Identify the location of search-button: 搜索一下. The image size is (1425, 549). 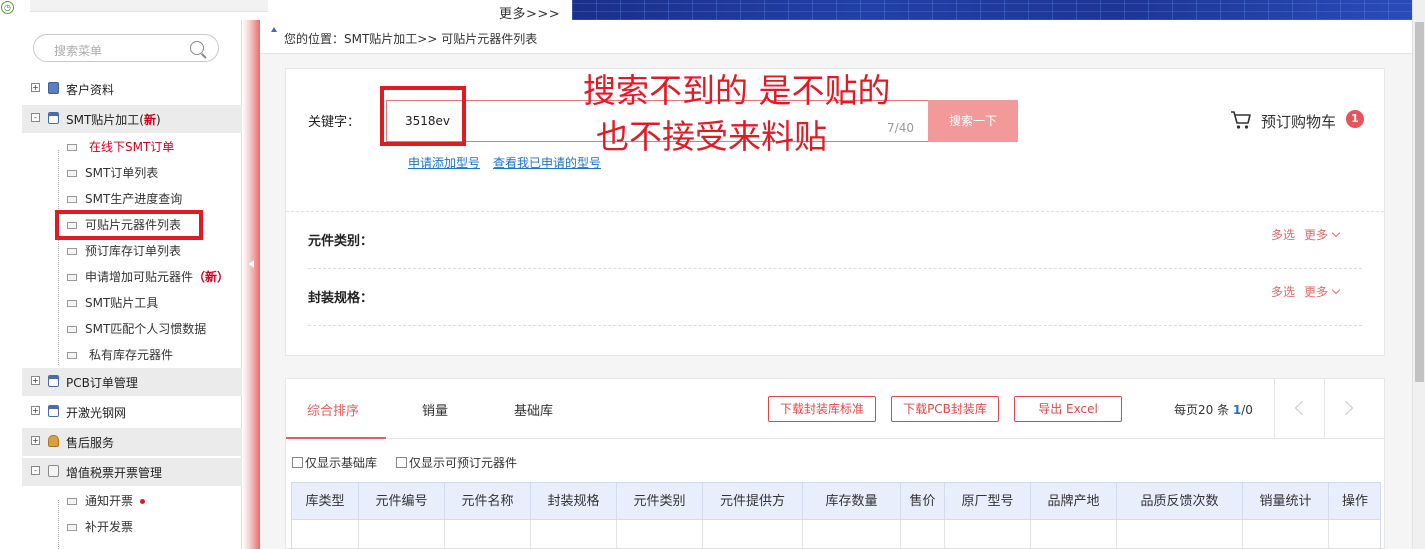
(973, 121).